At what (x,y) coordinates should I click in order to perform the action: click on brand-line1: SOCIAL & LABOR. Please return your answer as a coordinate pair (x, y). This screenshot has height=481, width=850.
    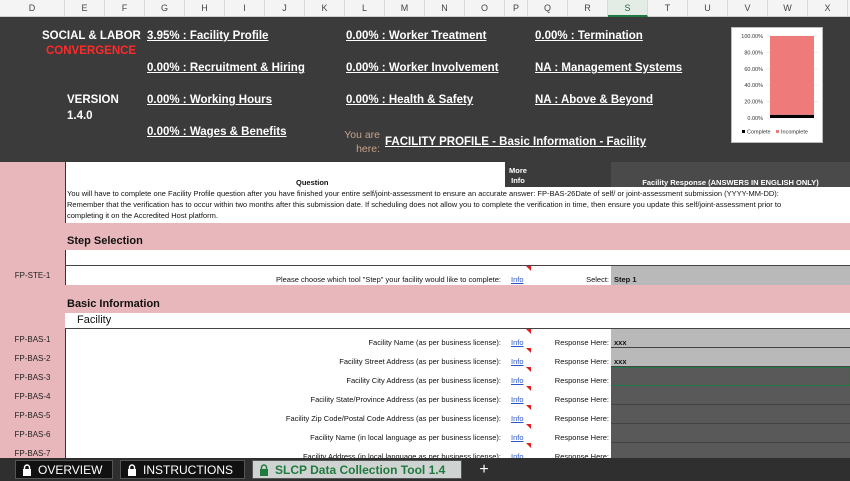
    Looking at the image, I should click on (91, 36).